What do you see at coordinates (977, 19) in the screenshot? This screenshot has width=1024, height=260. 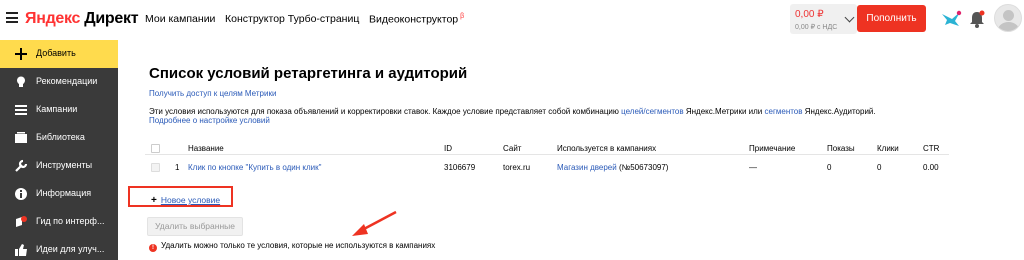 I see `bell-icon` at bounding box center [977, 19].